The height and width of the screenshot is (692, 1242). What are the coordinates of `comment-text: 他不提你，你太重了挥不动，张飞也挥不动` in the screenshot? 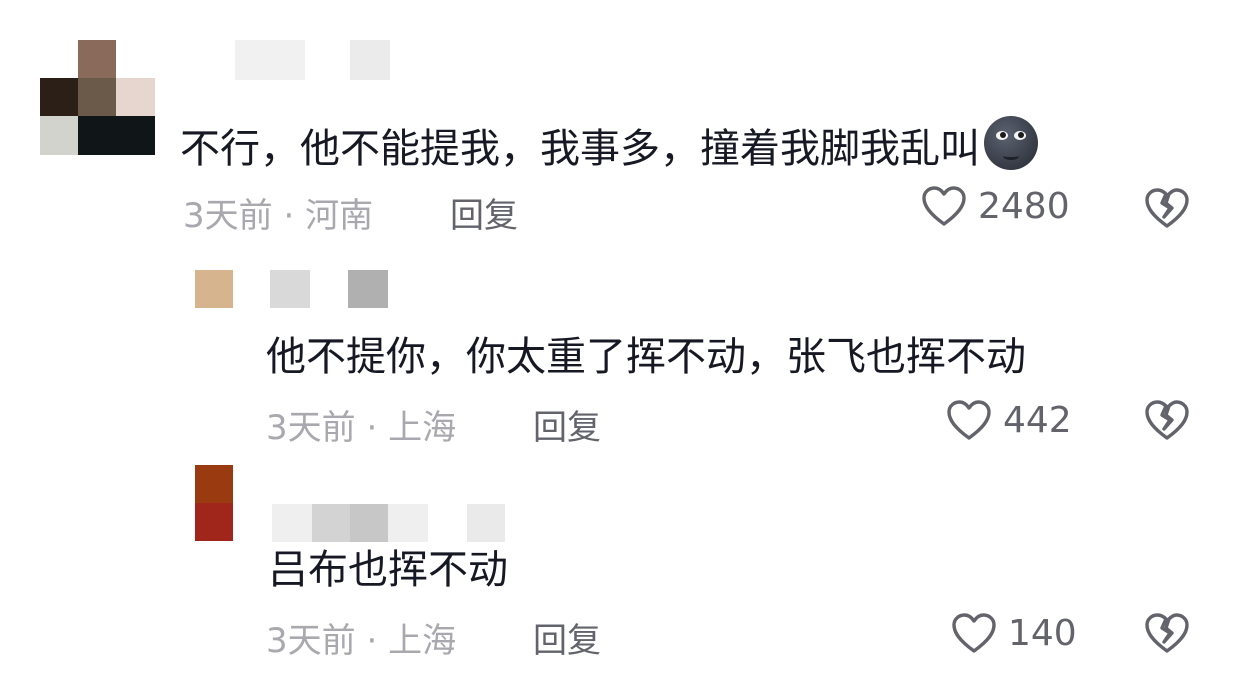 It's located at (646, 357).